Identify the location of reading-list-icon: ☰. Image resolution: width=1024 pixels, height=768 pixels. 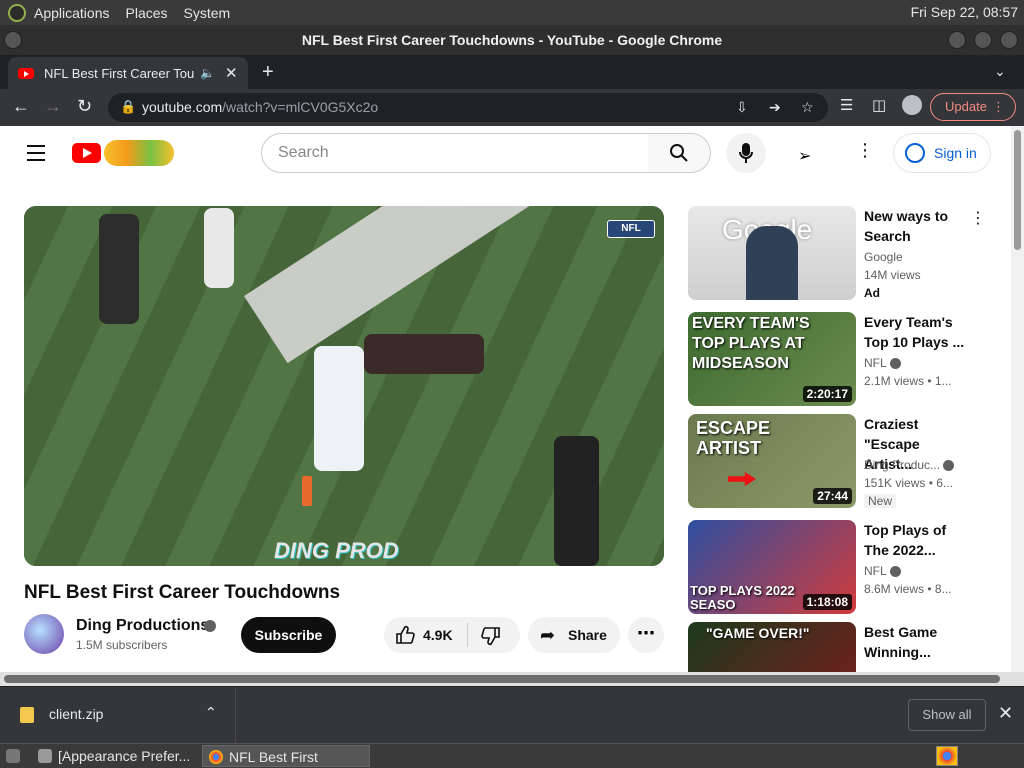
(846, 105).